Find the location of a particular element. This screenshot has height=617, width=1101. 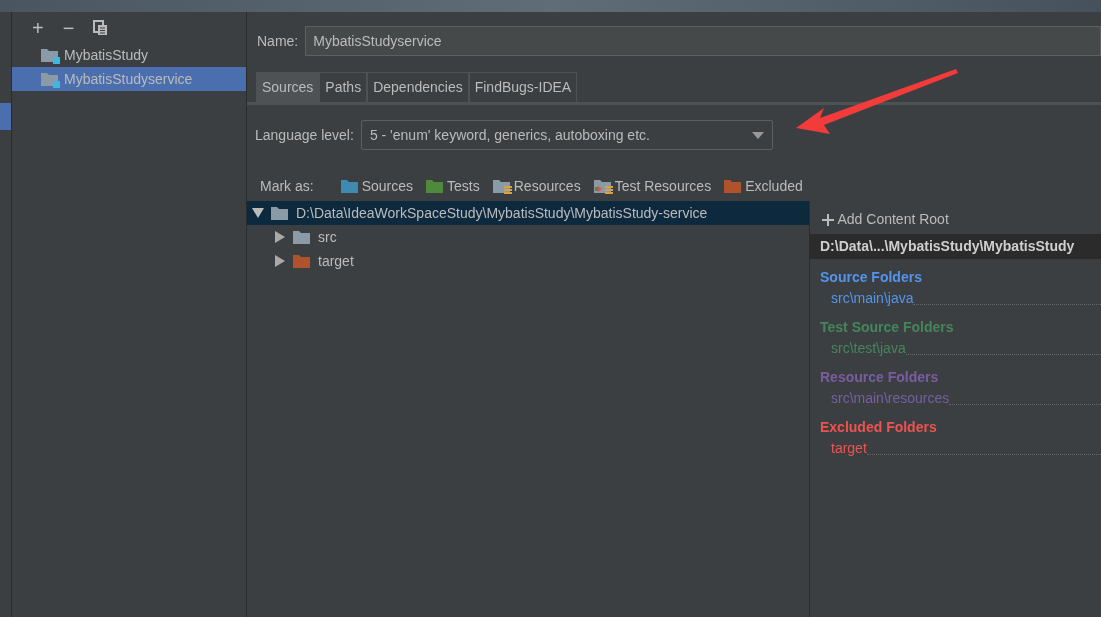

add-content-root-button: Add Content Root is located at coordinates (955, 217).